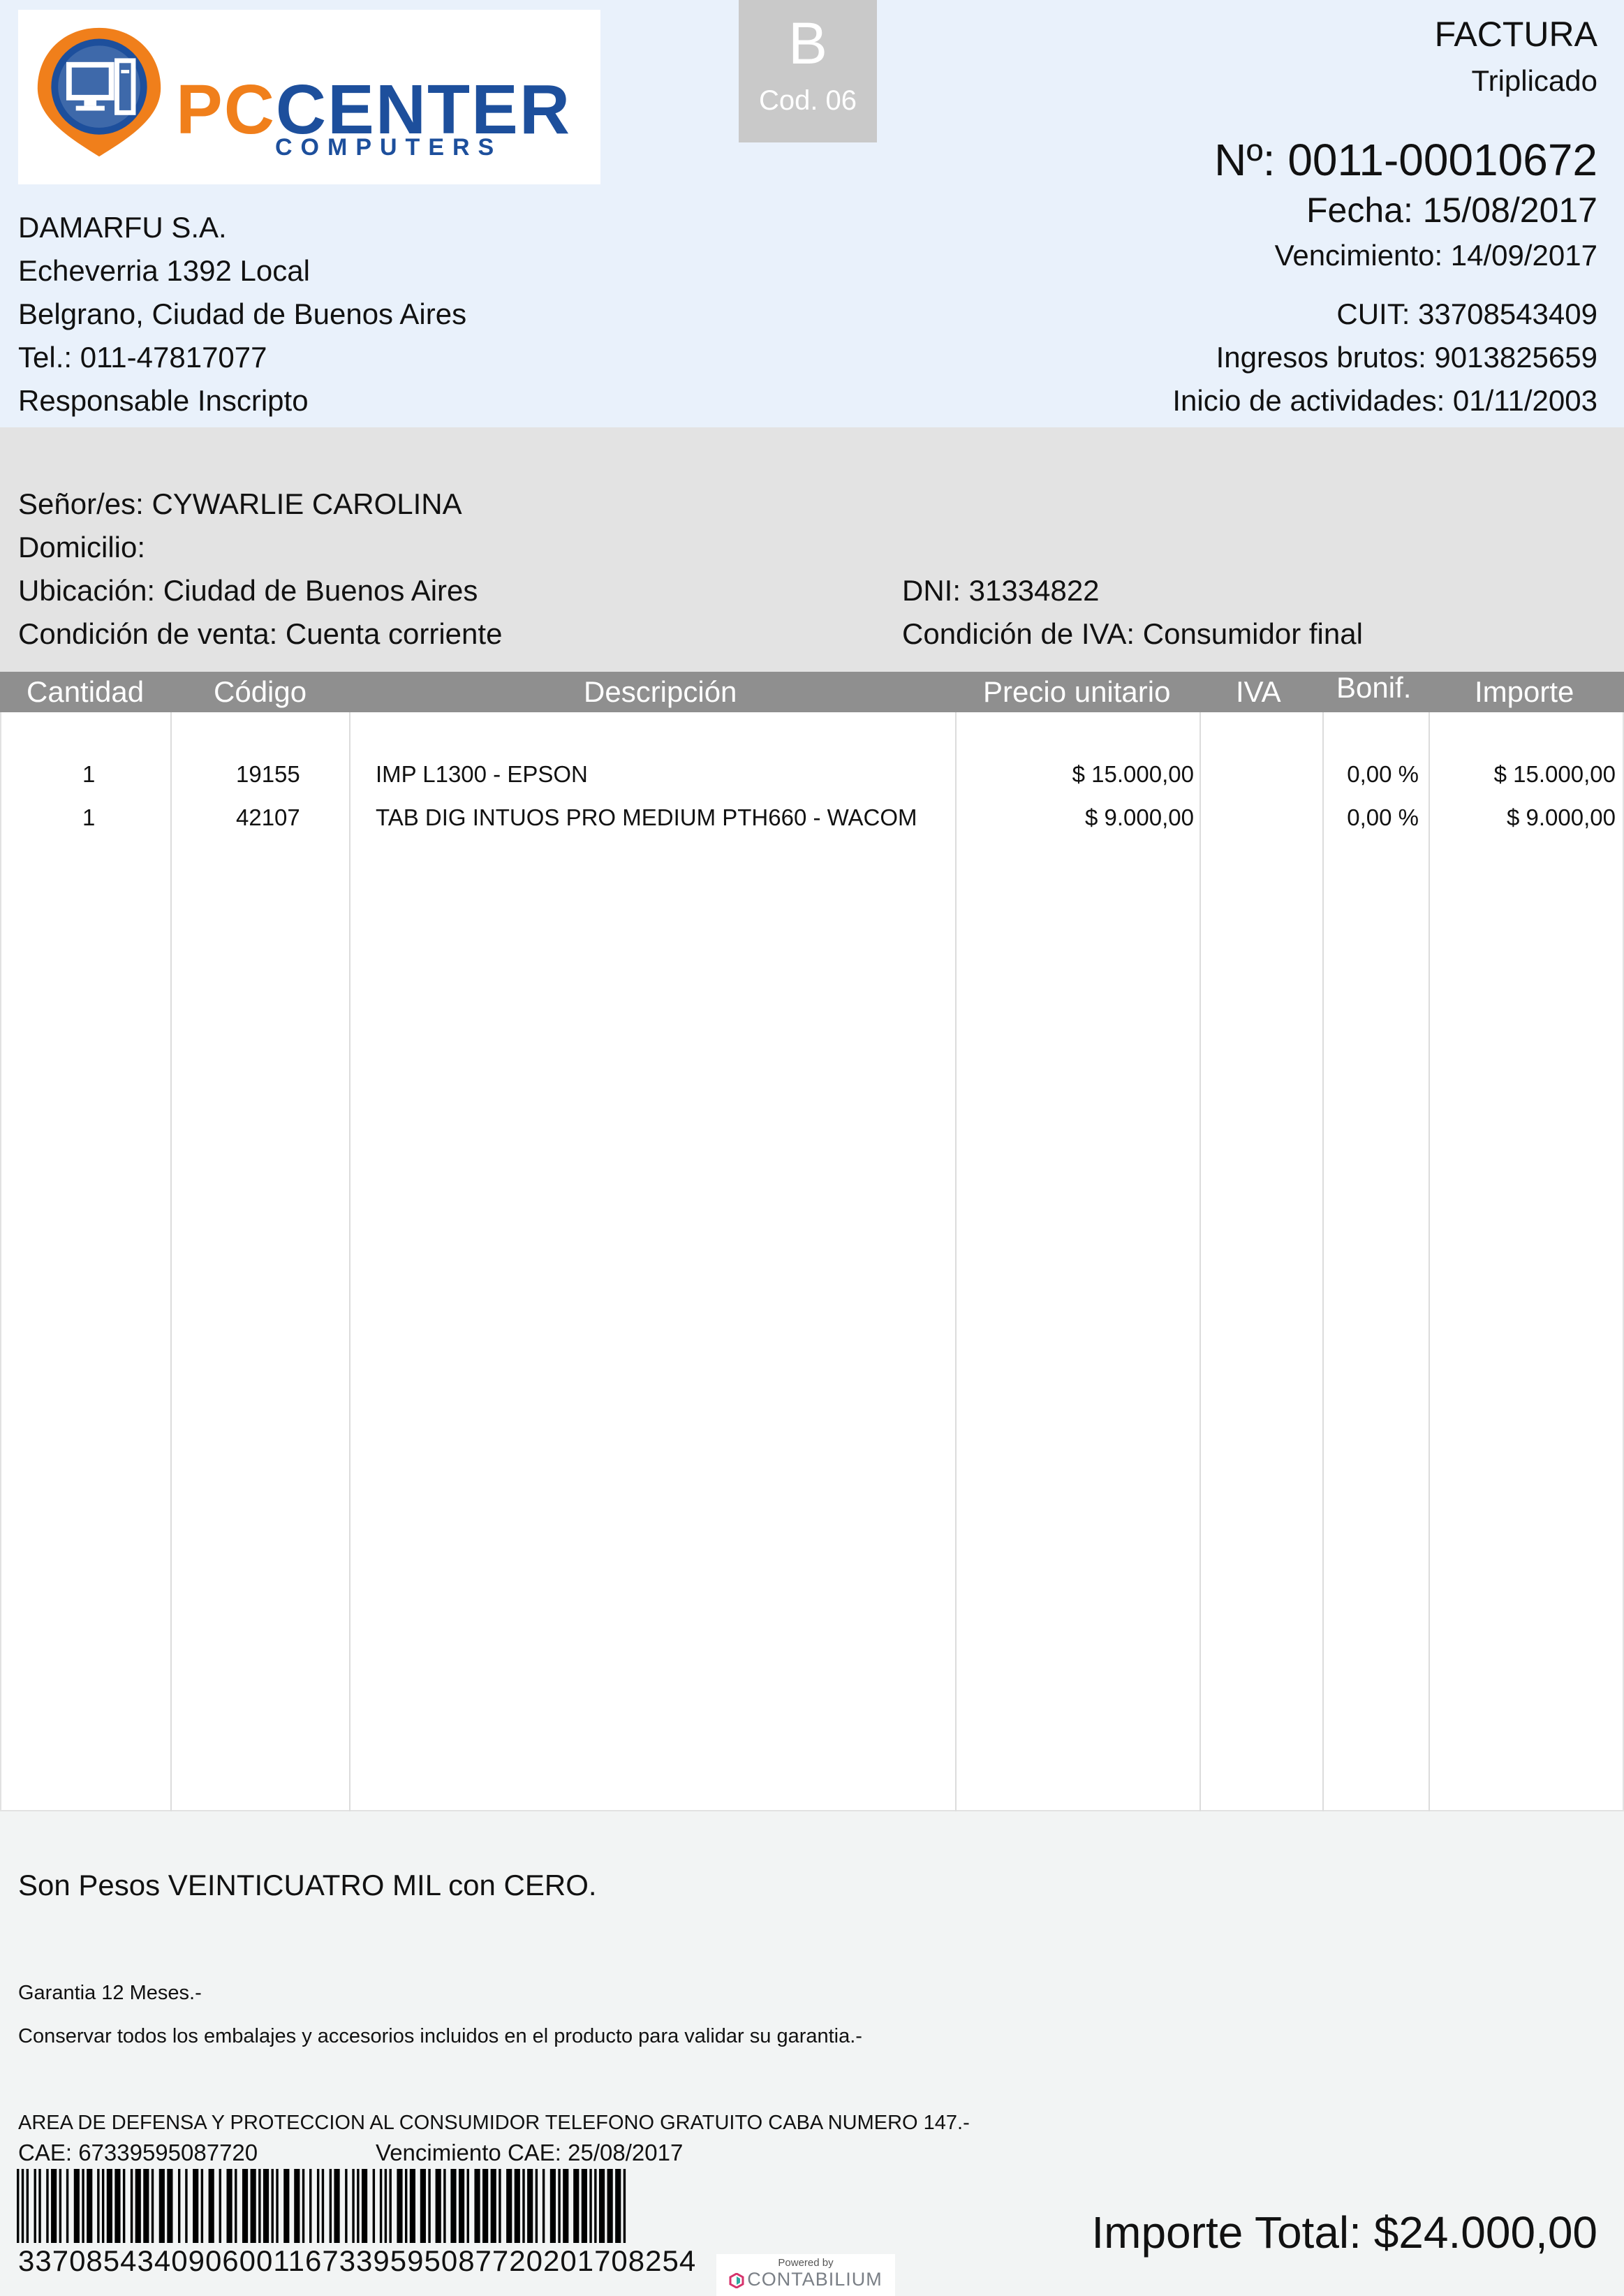  Describe the element at coordinates (1140, 817) in the screenshot. I see `item-unit-price: $ 9.000,00` at that location.